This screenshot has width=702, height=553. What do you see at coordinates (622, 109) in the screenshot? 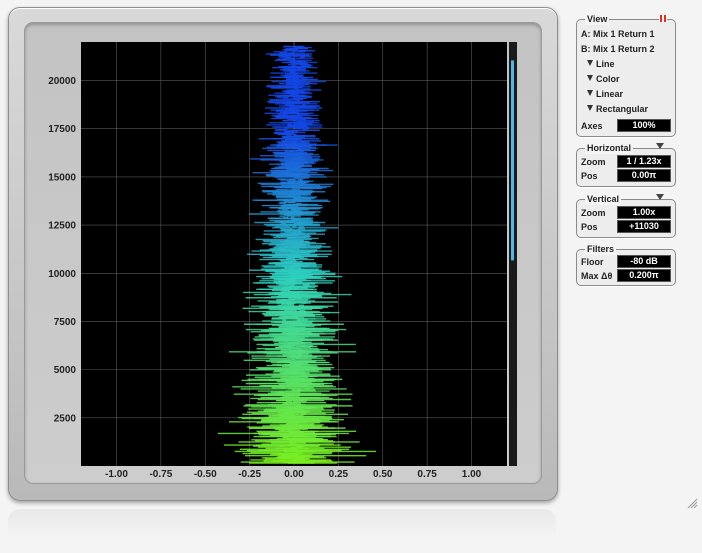
I see `coordinate-mode-label: Rectangular` at bounding box center [622, 109].